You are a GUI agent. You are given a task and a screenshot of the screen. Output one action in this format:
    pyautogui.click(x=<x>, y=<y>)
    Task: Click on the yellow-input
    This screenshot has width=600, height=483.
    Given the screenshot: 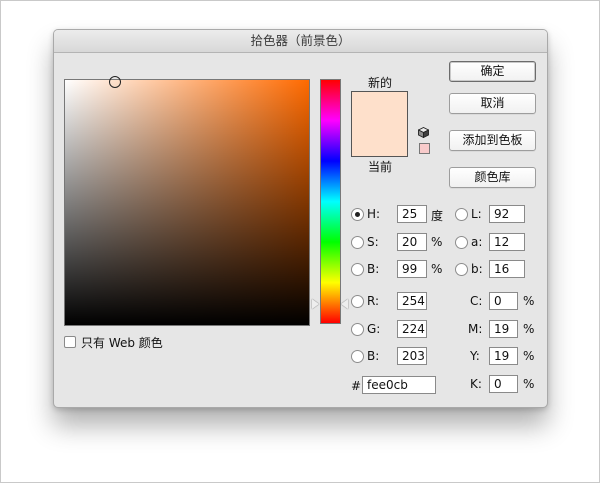 What is the action you would take?
    pyautogui.click(x=503, y=356)
    